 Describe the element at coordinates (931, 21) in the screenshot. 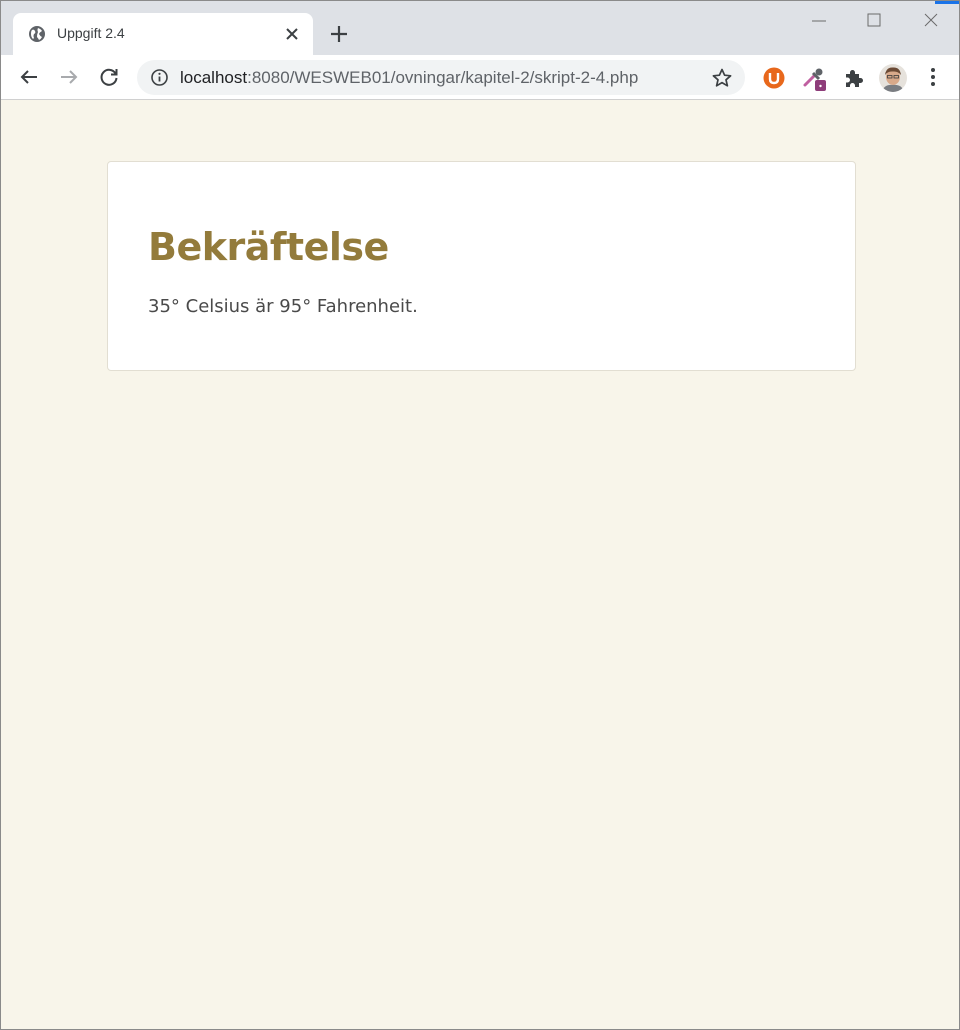

I see `close-window-icon` at that location.